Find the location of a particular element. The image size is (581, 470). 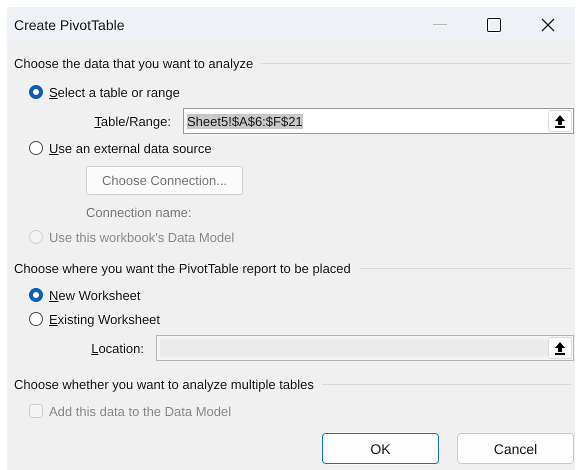

radio-label: New Worksheet is located at coordinates (95, 295).